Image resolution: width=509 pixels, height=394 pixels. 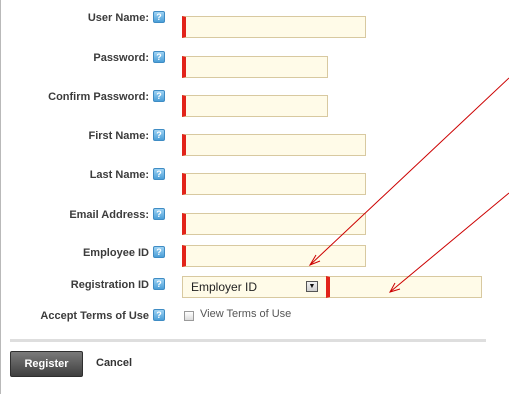 I want to click on row-terms: Accept Terms of Use ? View Terms of Use, so click(x=254, y=321).